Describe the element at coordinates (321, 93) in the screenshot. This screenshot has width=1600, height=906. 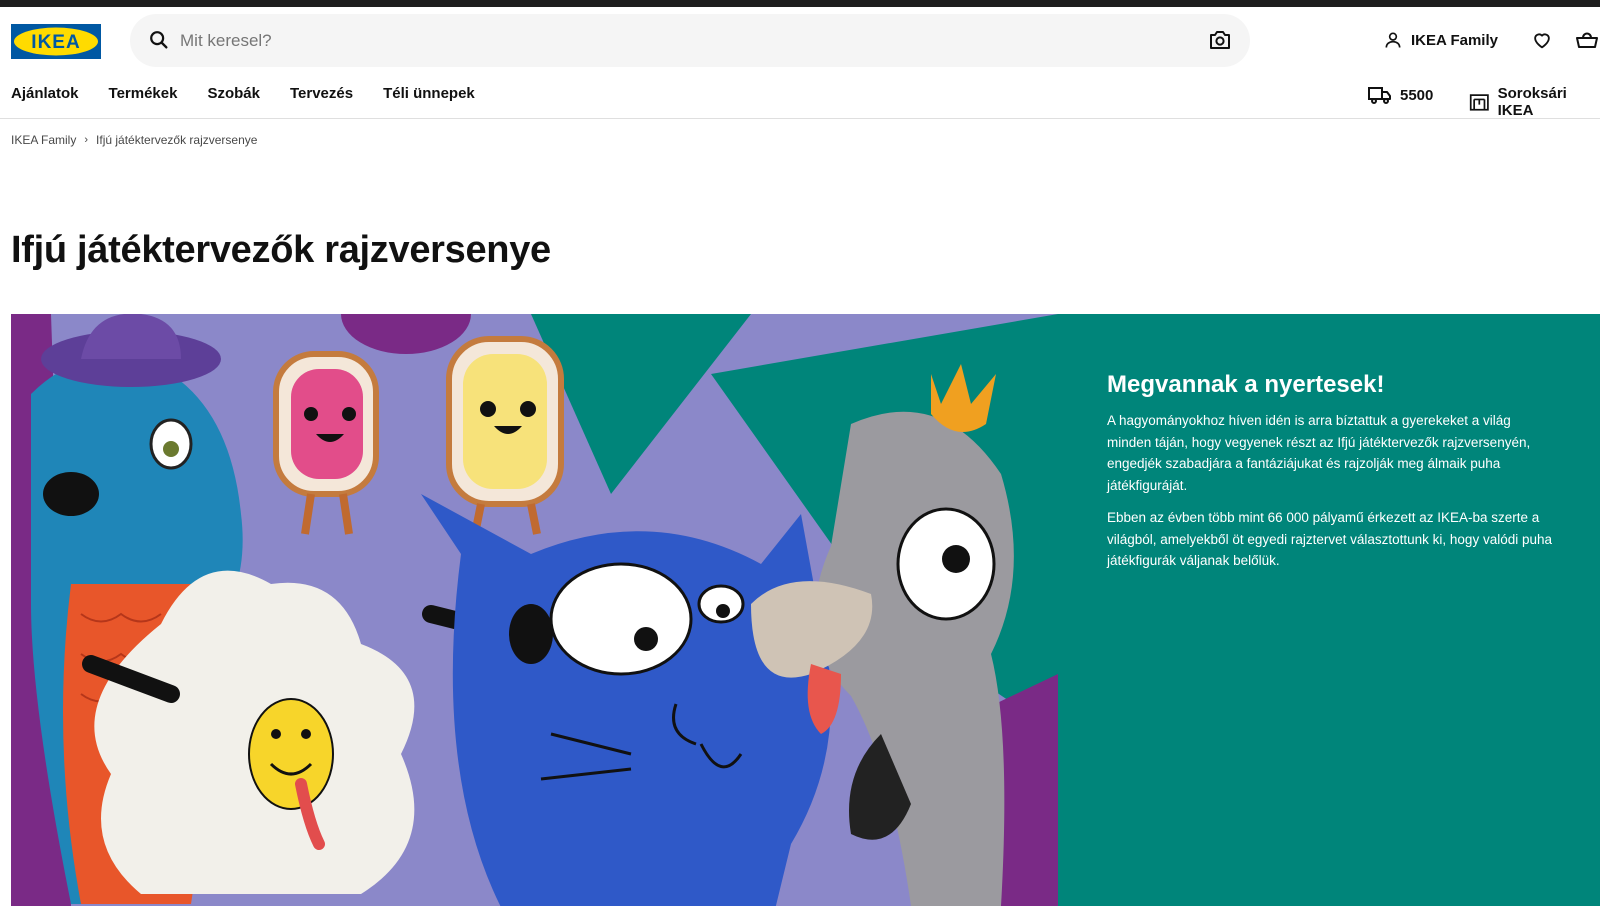
I see `nav-item-tervezes: Tervezés` at that location.